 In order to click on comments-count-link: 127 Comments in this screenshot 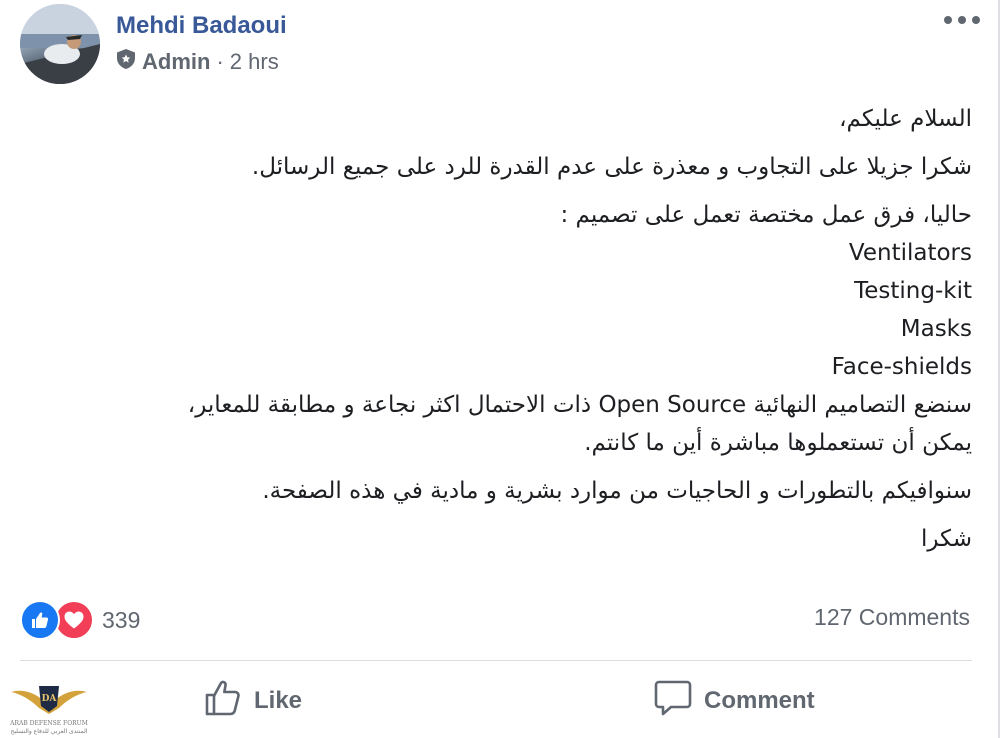, I will do `click(892, 617)`.